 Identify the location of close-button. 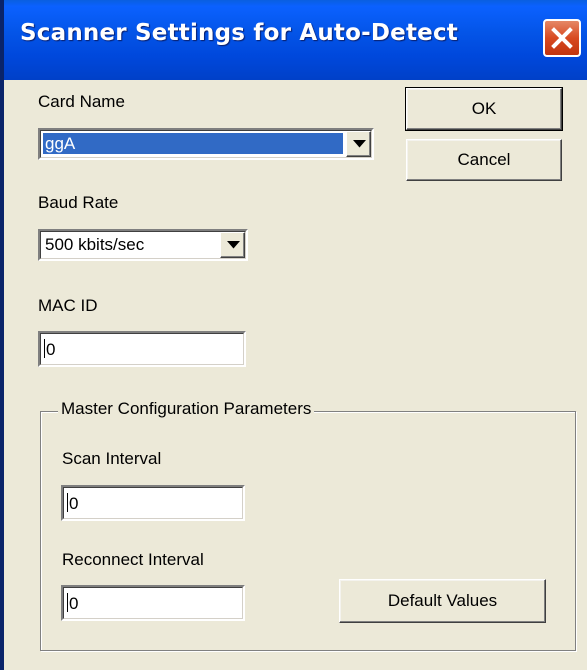
(562, 38).